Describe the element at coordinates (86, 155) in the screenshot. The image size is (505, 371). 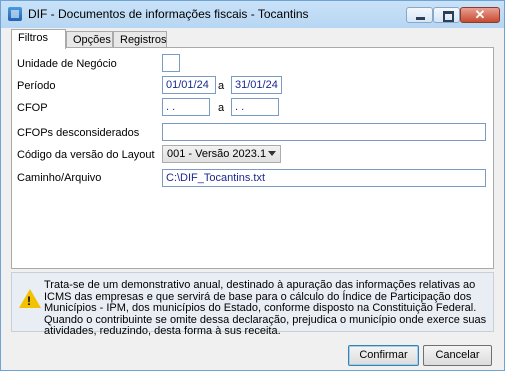
I see `layout-version-label: Código da versão do Layout` at that location.